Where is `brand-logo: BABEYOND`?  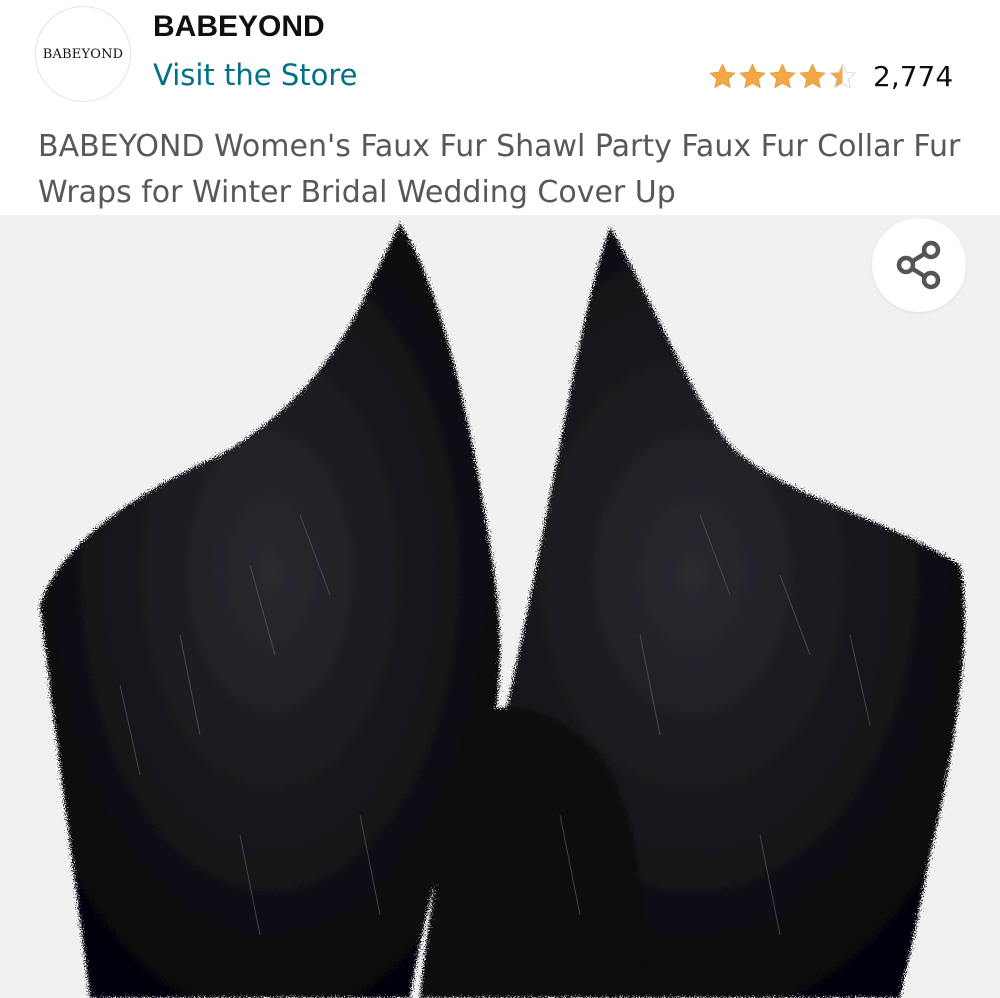 brand-logo: BABEYOND is located at coordinates (83, 54).